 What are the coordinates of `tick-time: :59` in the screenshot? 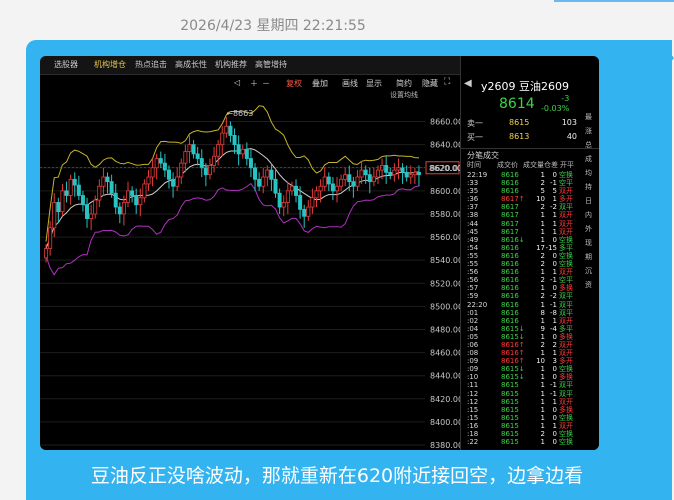 It's located at (473, 296).